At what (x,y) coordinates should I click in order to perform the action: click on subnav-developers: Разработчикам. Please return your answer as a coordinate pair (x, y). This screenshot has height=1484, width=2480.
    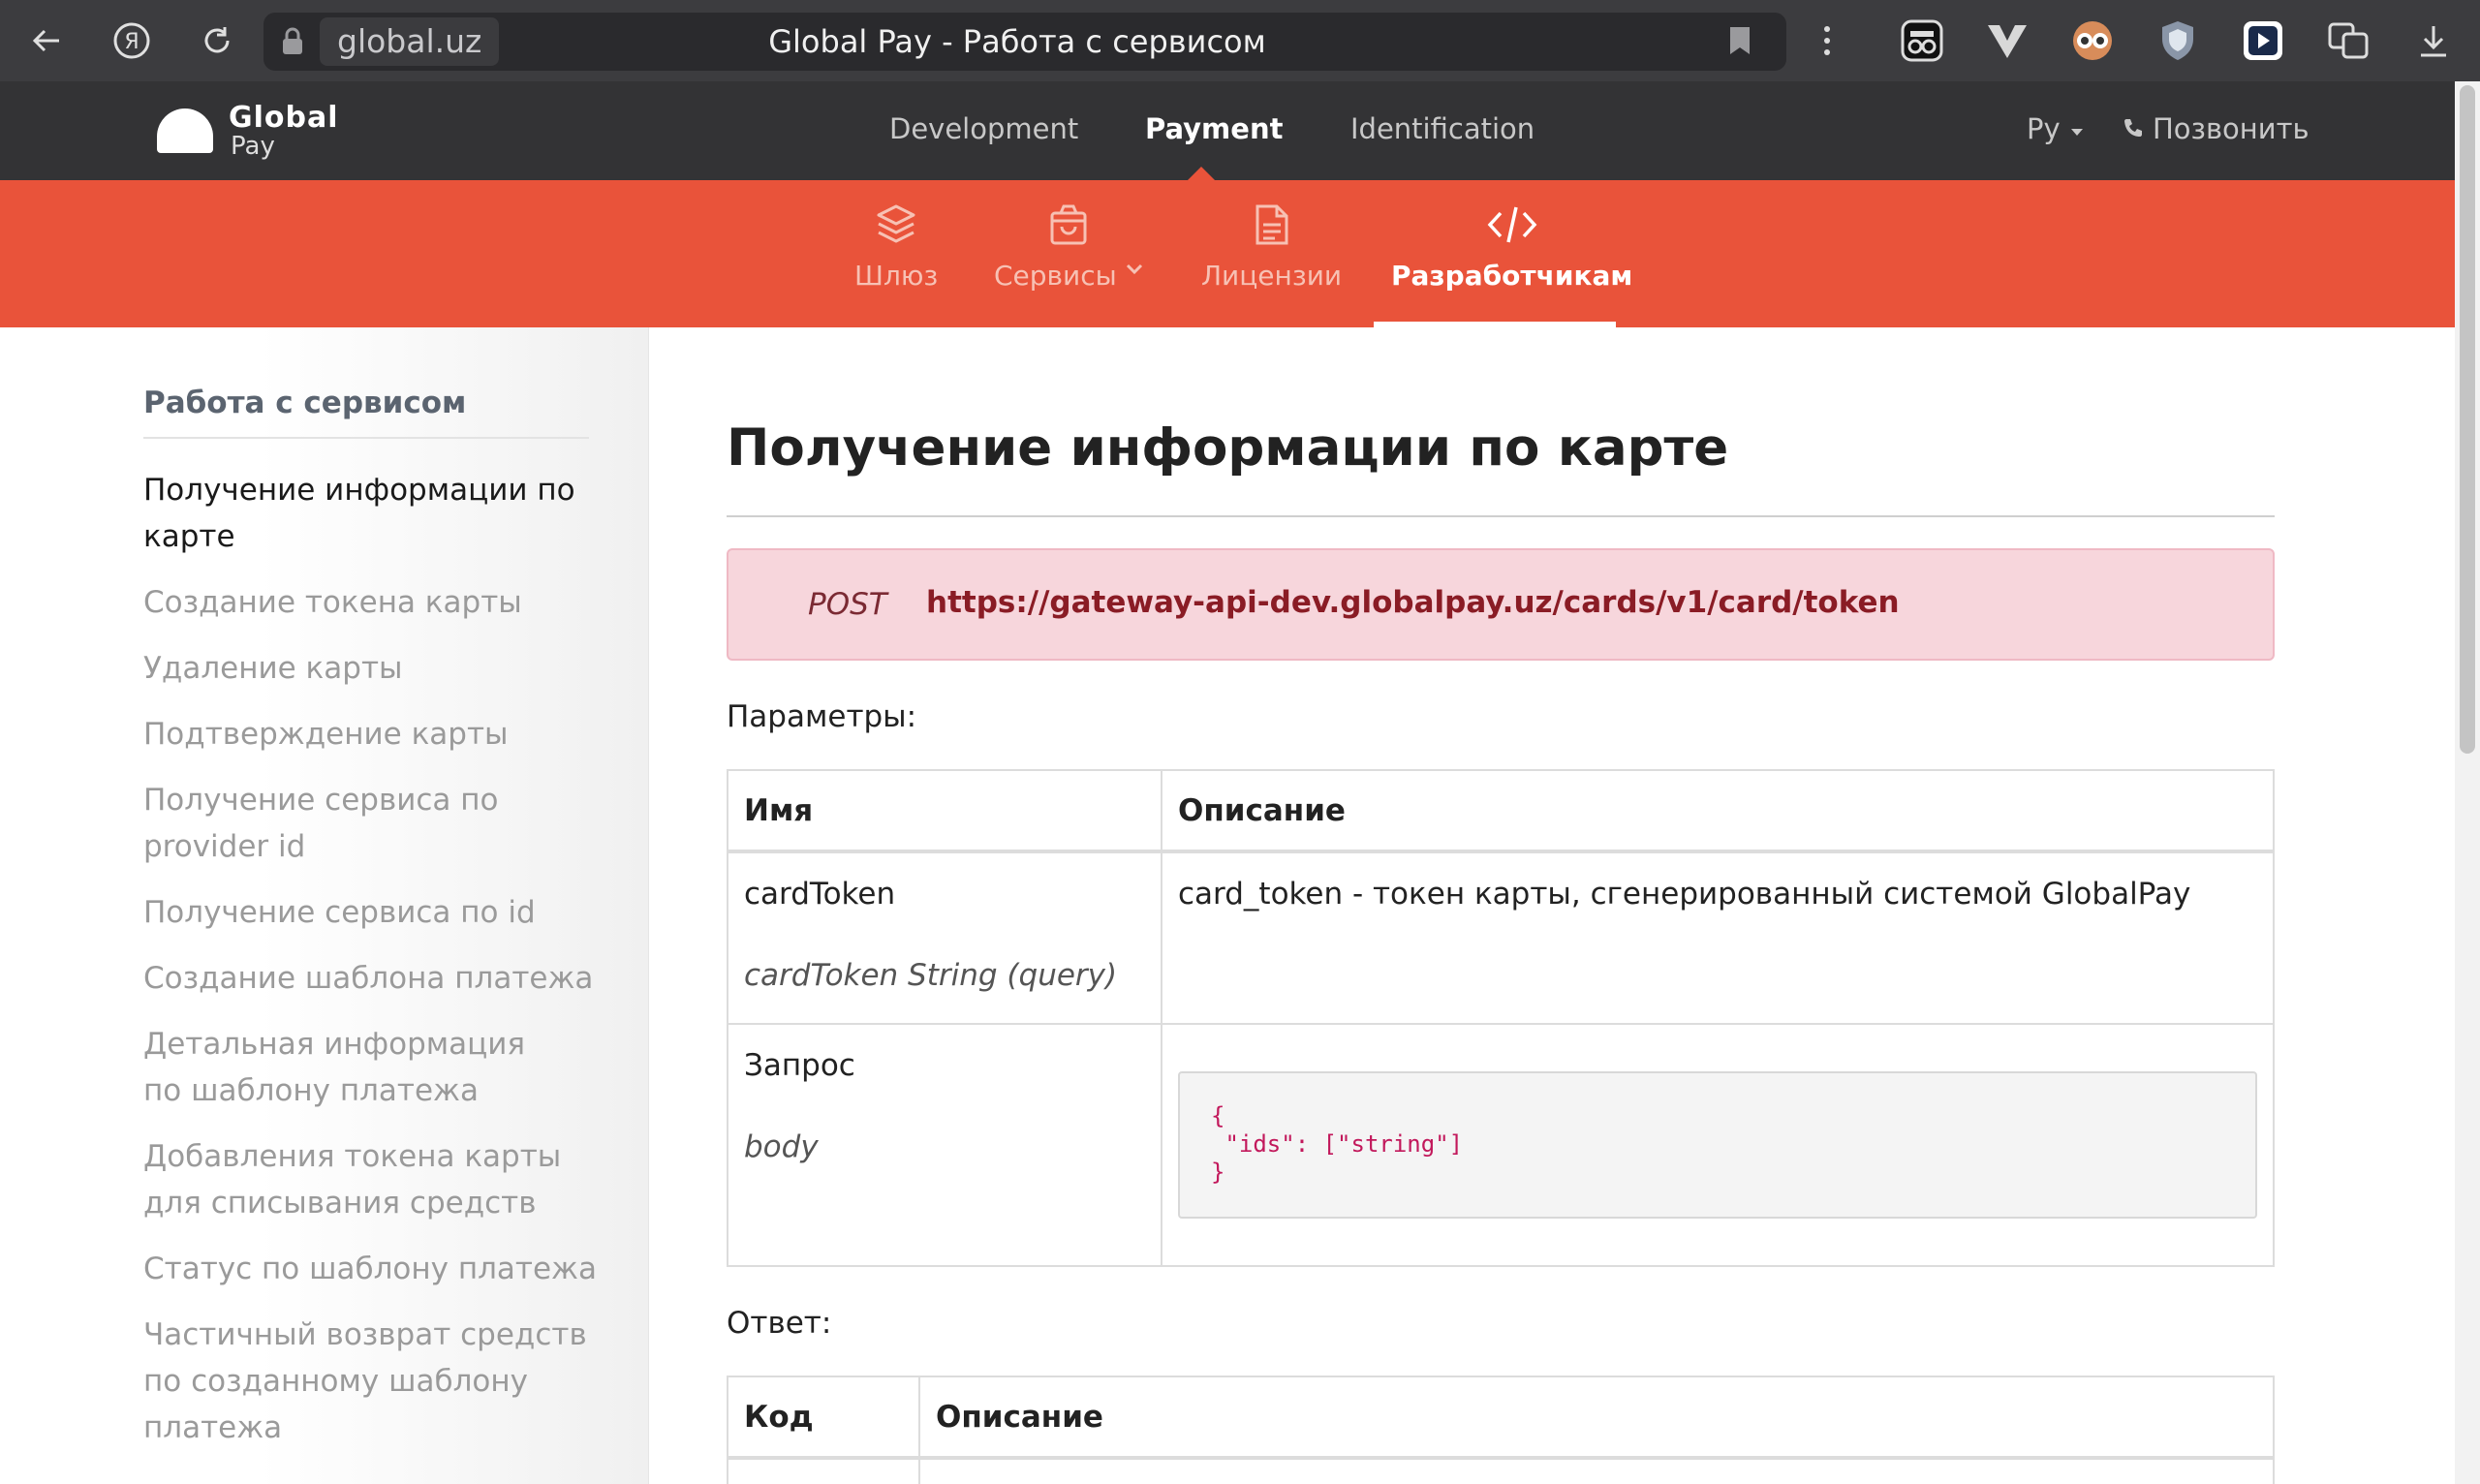
    Looking at the image, I should click on (1511, 247).